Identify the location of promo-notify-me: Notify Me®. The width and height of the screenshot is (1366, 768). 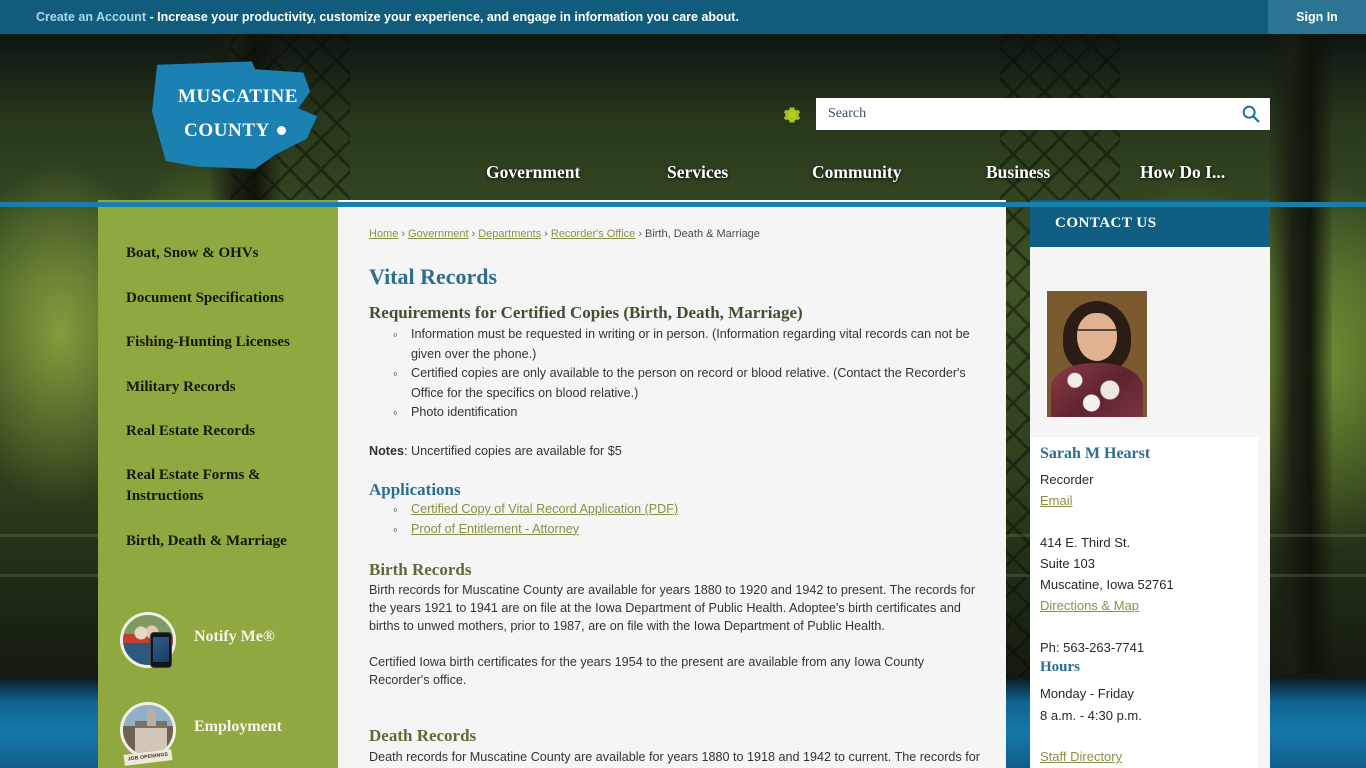
(220, 643).